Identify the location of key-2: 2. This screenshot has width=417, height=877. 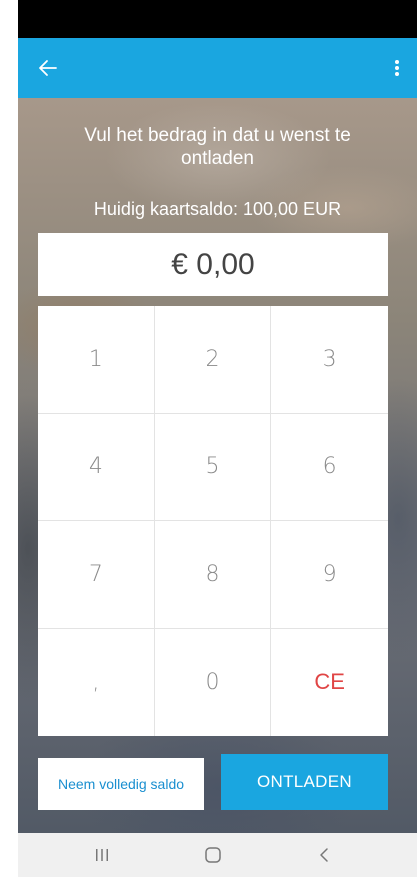
(213, 360).